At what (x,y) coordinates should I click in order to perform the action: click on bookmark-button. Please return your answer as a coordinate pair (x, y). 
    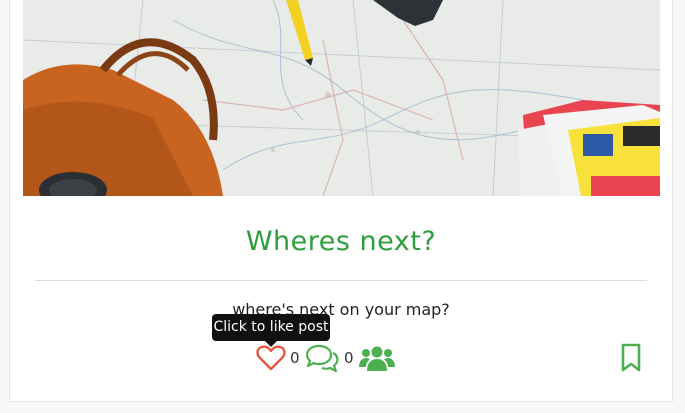
    Looking at the image, I should click on (631, 358).